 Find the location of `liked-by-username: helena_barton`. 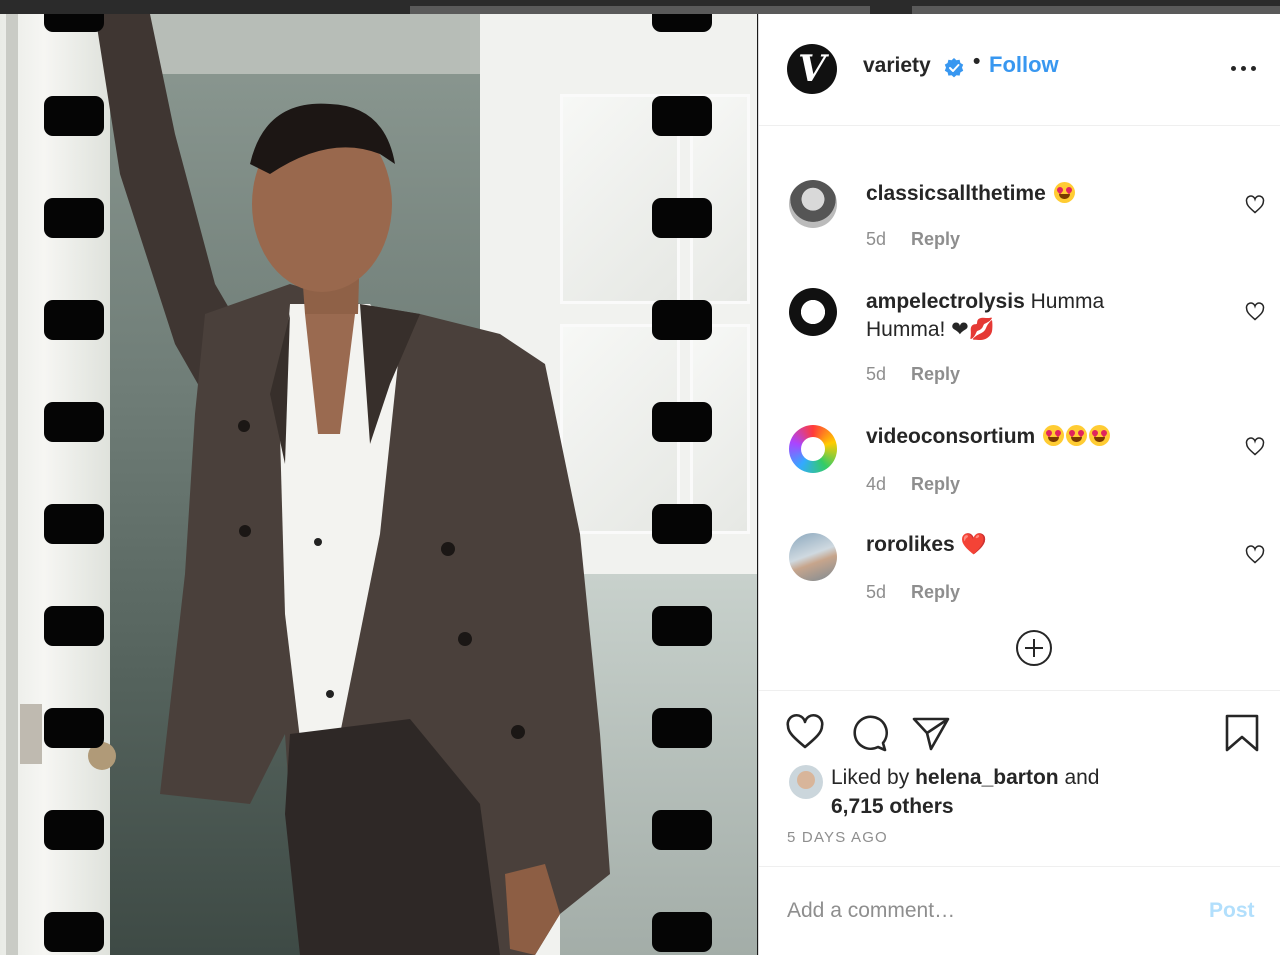

liked-by-username: helena_barton is located at coordinates (987, 777).